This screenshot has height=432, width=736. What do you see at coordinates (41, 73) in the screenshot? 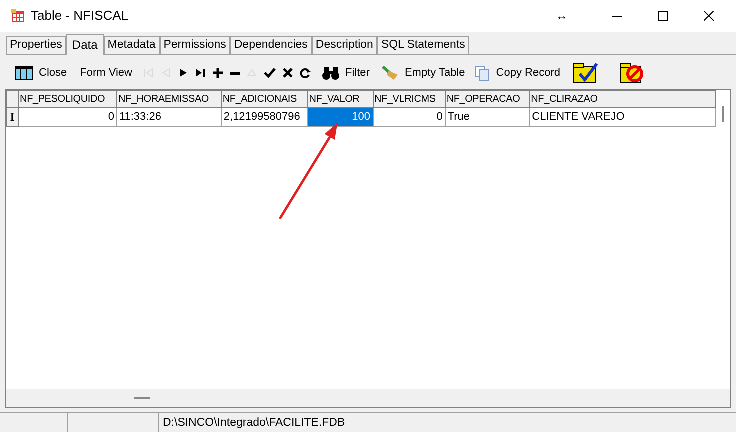
I see `toolbar-button: Close` at bounding box center [41, 73].